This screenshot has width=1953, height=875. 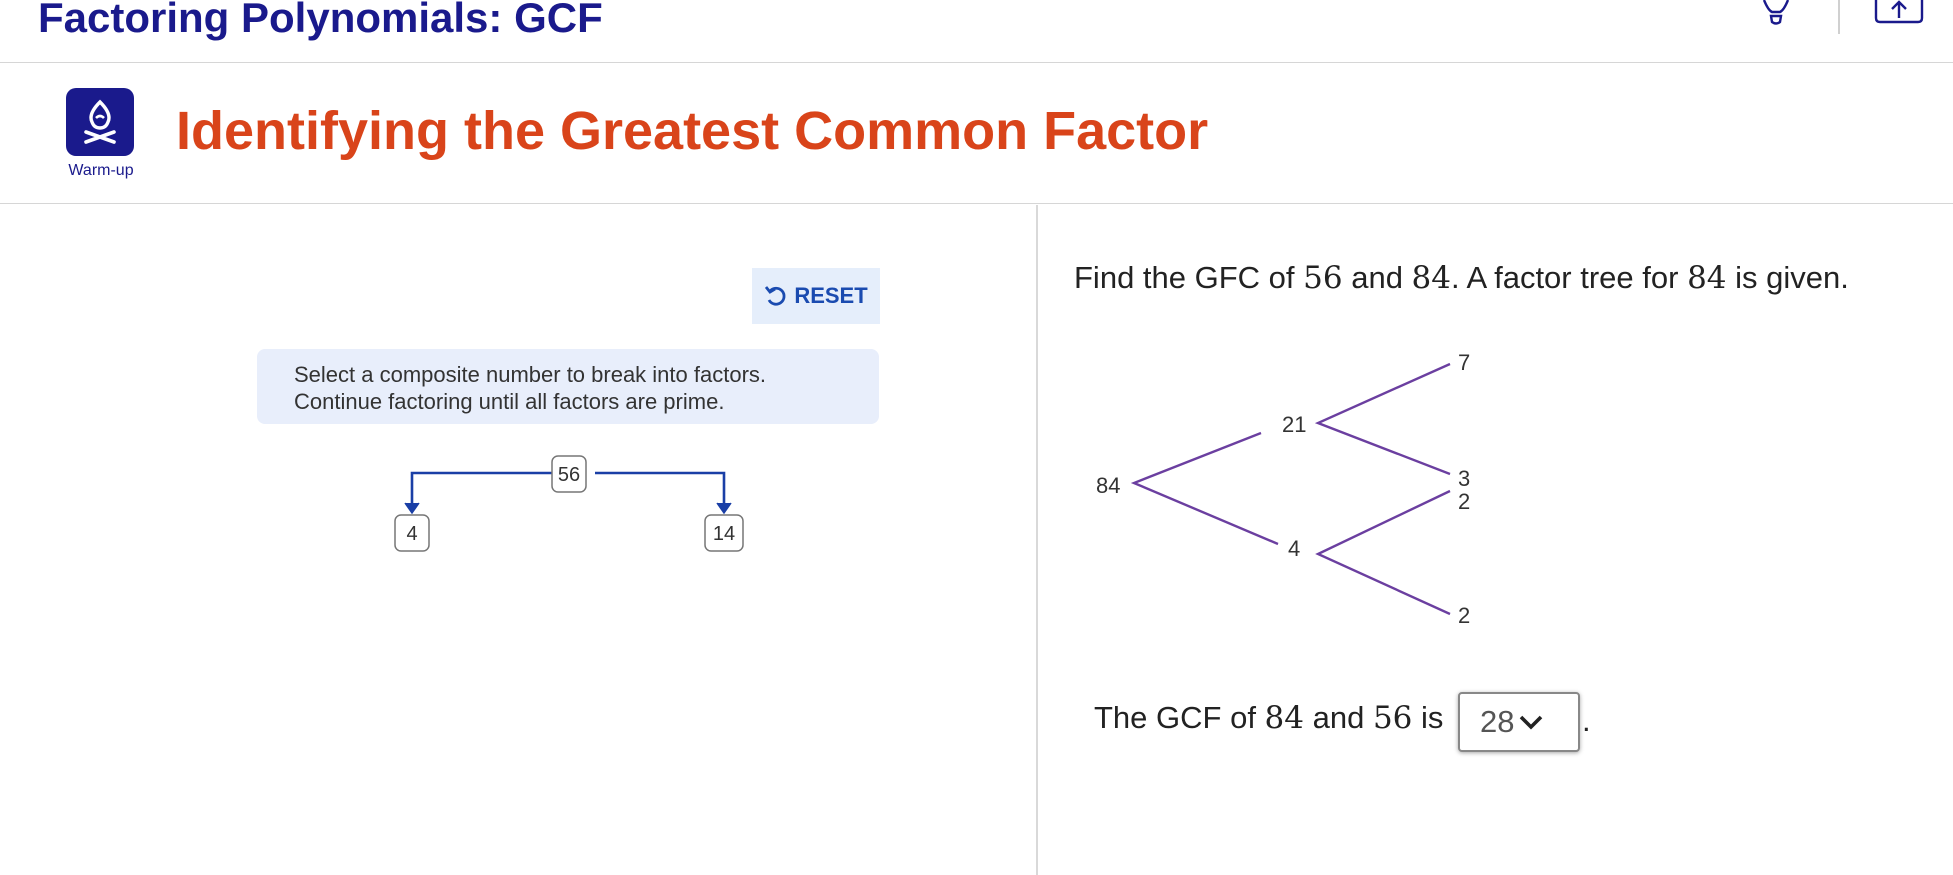 I want to click on question-number-2: 84, so click(x=1431, y=278).